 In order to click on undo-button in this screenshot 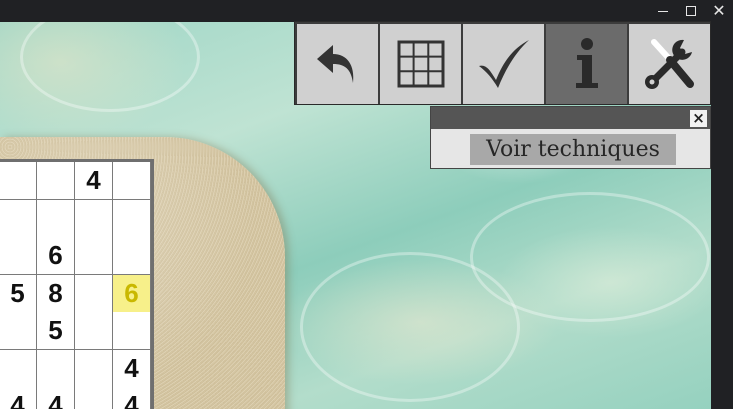, I will do `click(337, 64)`.